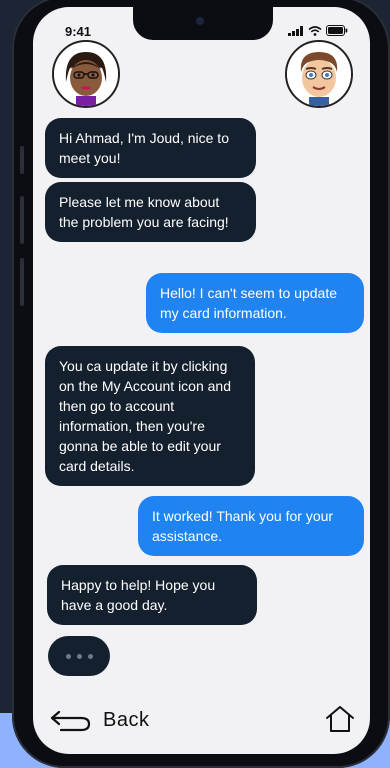 This screenshot has height=768, width=390. What do you see at coordinates (126, 719) in the screenshot?
I see `back-label: Back` at bounding box center [126, 719].